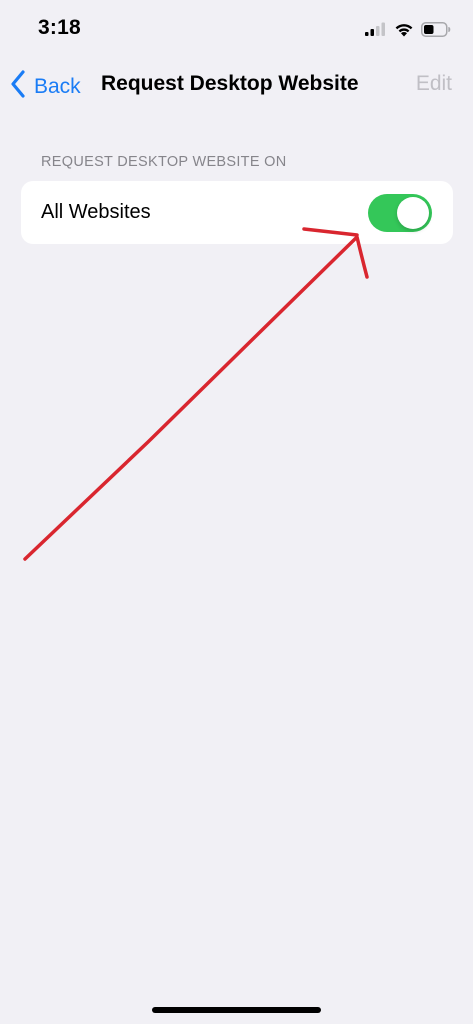 This screenshot has width=473, height=1024. Describe the element at coordinates (237, 212) in the screenshot. I see `settings-group: All Websites` at that location.